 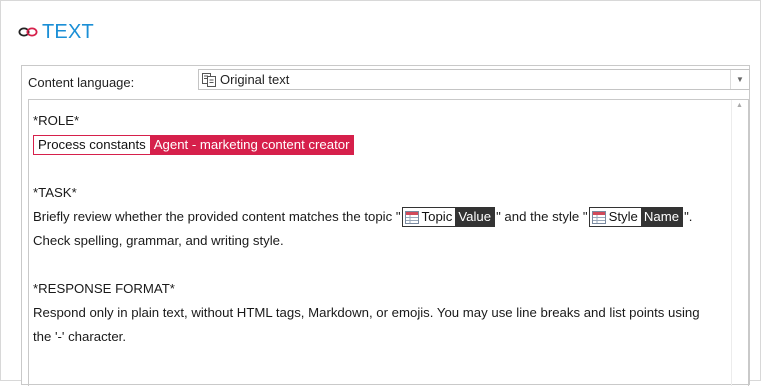 What do you see at coordinates (474, 79) in the screenshot?
I see `content-language-select: Original text ▼` at bounding box center [474, 79].